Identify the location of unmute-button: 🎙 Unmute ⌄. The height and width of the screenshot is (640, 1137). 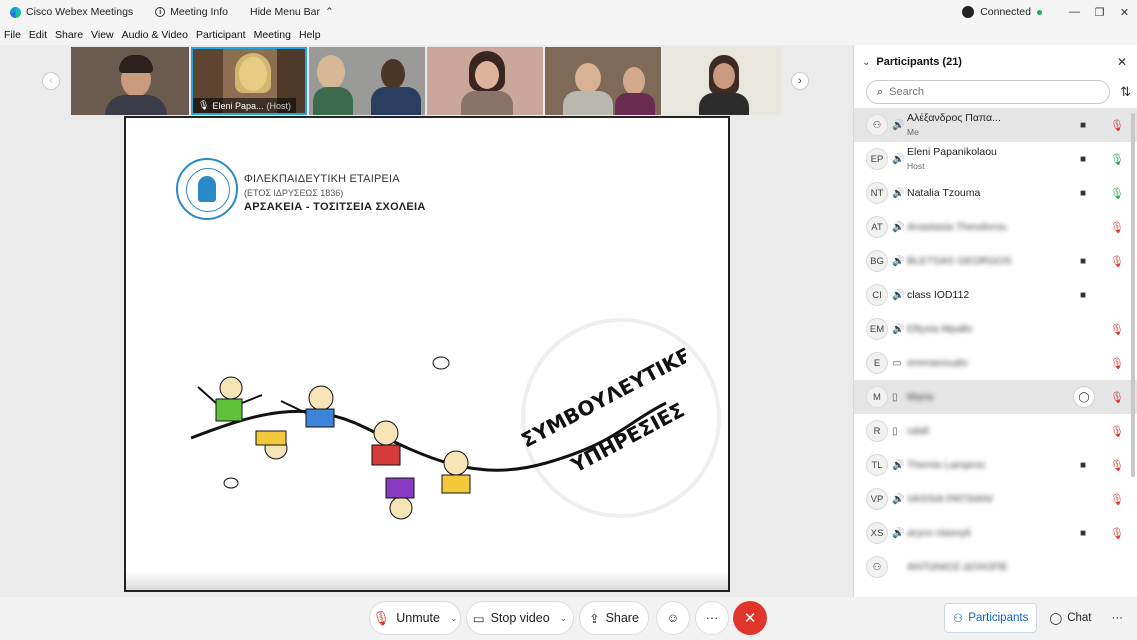
(415, 618).